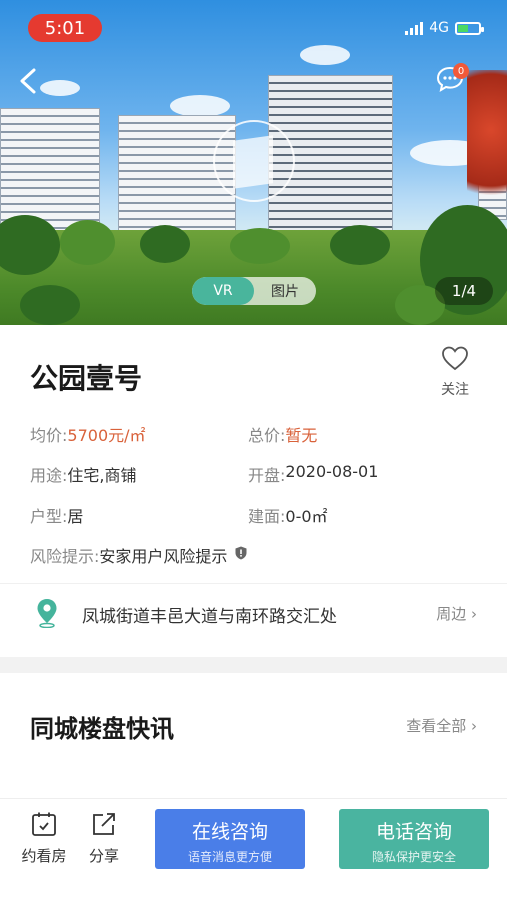 Image resolution: width=507 pixels, height=900 pixels. Describe the element at coordinates (285, 291) in the screenshot. I see `tab-photos: 图片` at that location.